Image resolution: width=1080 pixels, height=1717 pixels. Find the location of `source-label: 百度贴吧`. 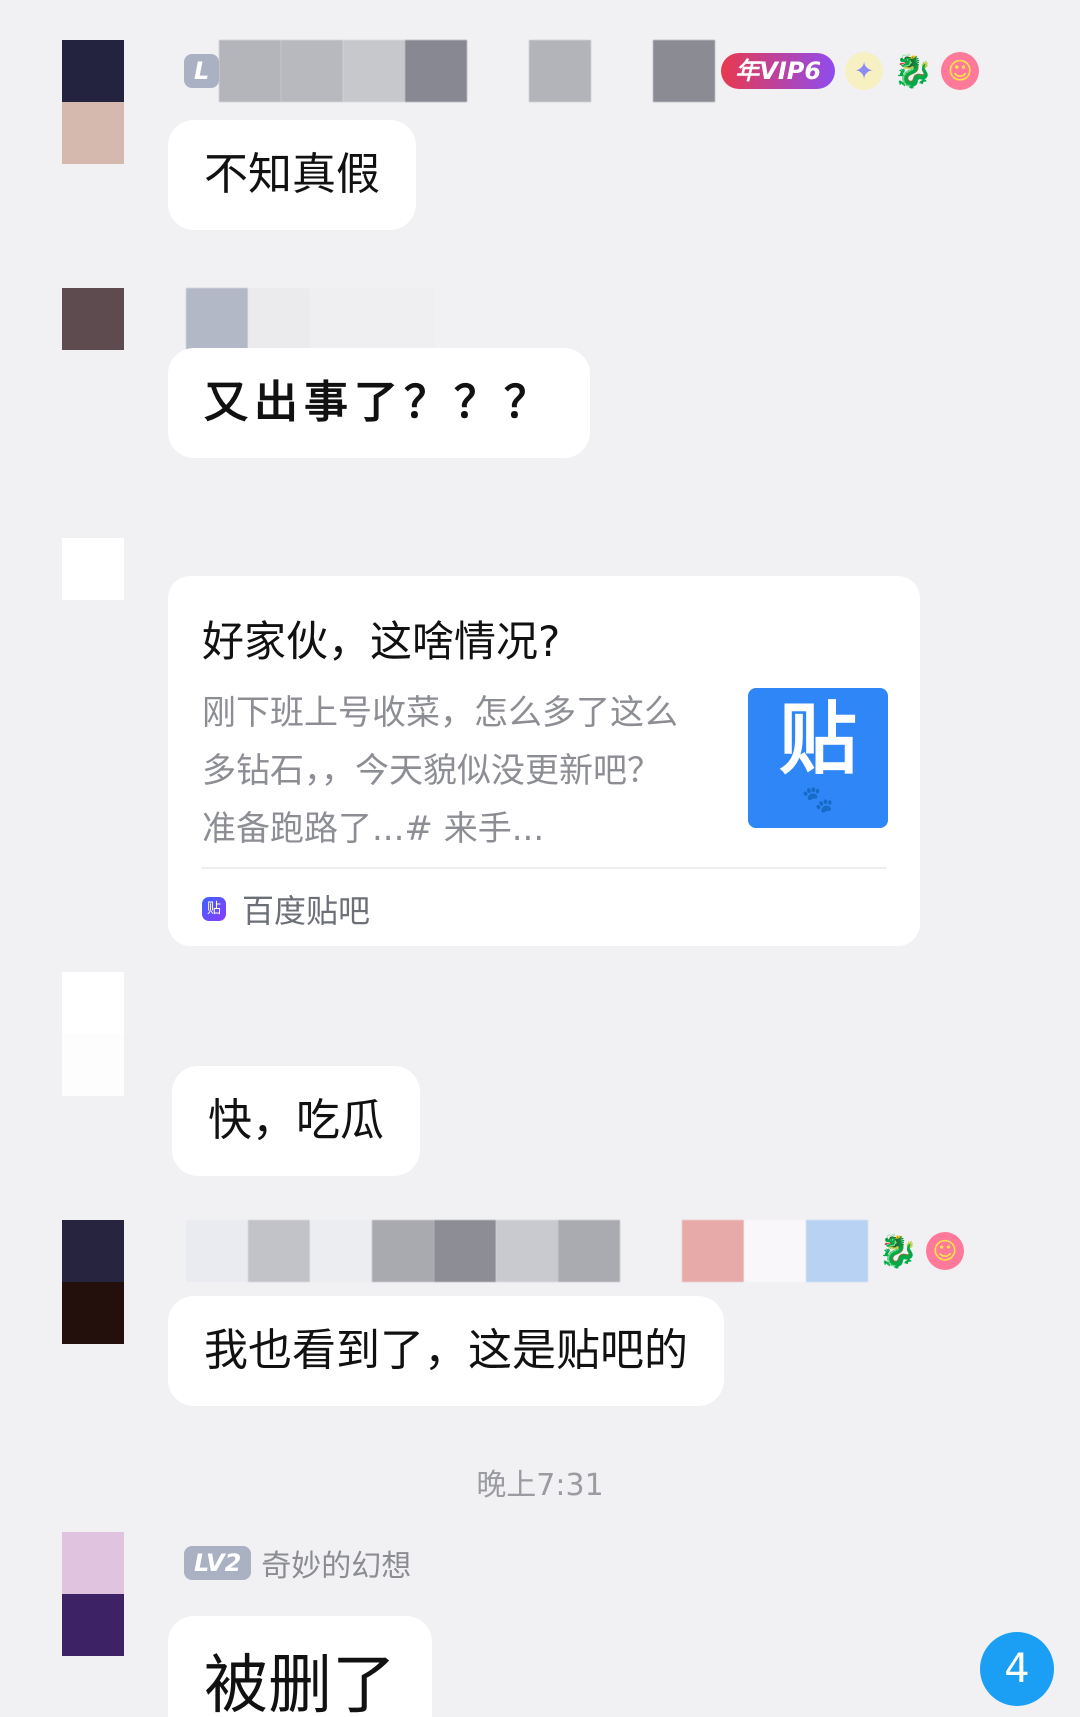

source-label: 百度贴吧 is located at coordinates (306, 911).